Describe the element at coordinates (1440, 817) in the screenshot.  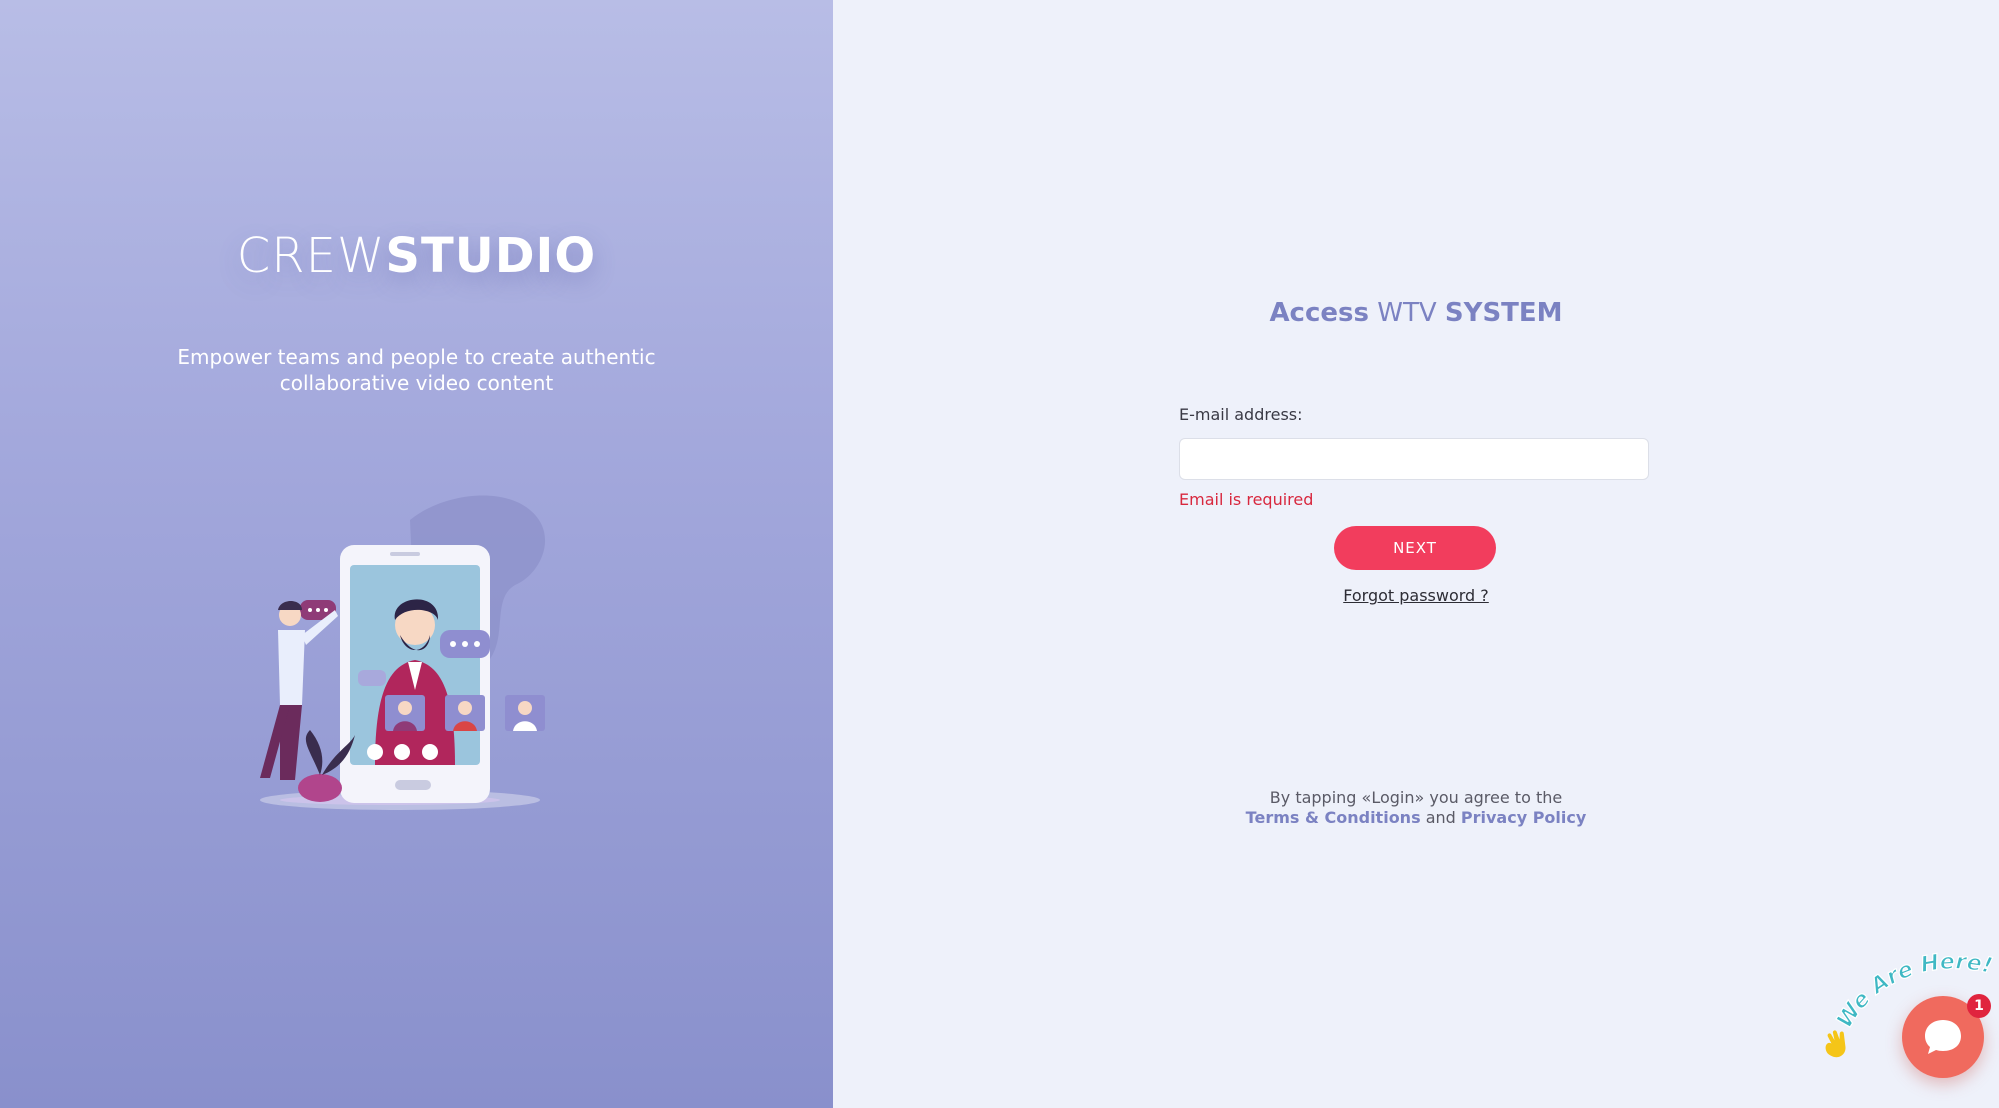
I see `terms-and: and` at that location.